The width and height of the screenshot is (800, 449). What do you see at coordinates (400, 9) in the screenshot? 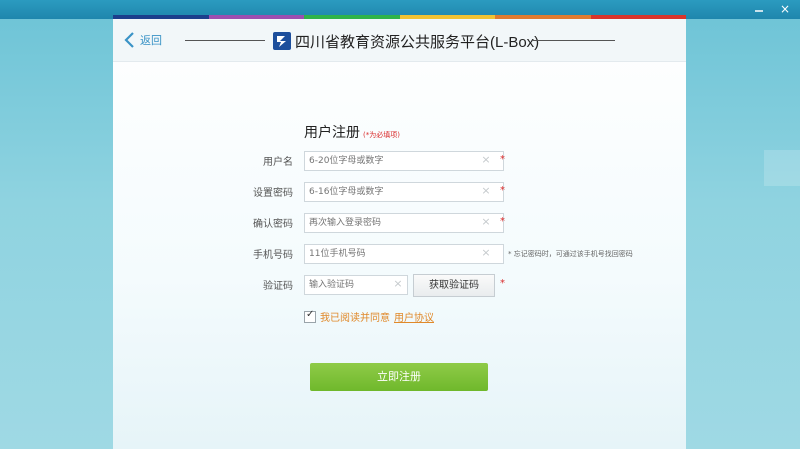
I see `window-title-bar: ×` at bounding box center [400, 9].